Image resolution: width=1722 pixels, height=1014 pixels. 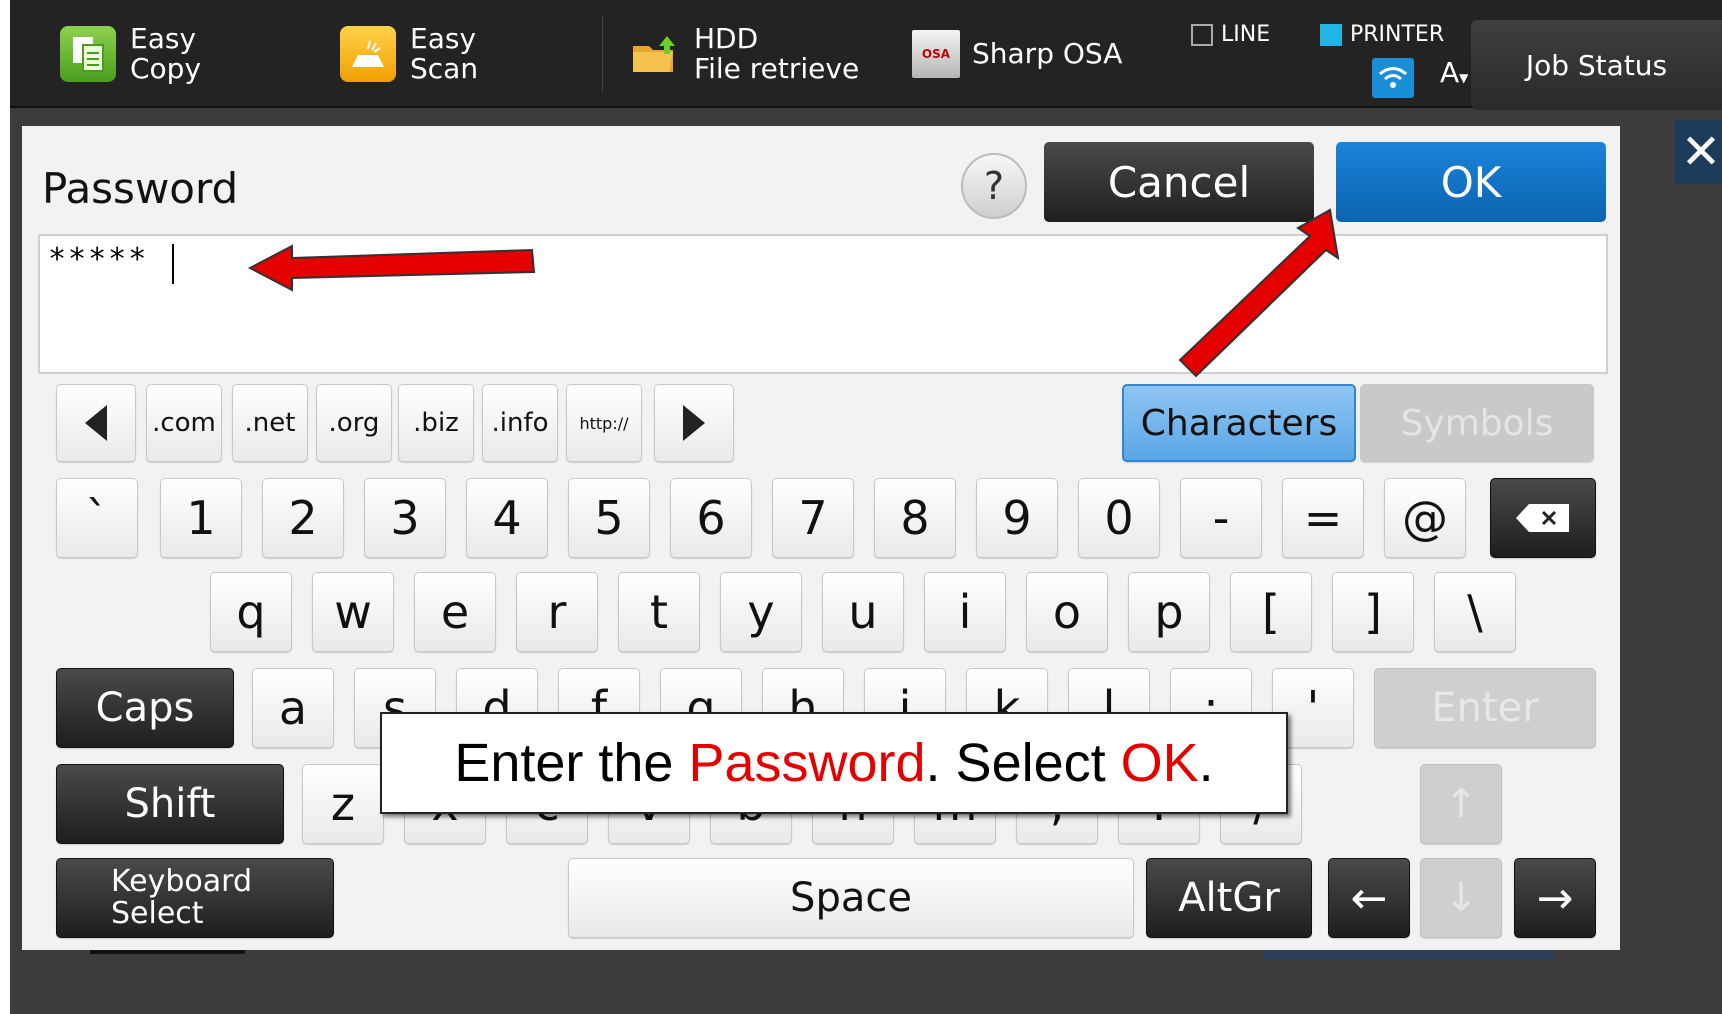 What do you see at coordinates (571, 763) in the screenshot?
I see `callout-text: Enter the` at bounding box center [571, 763].